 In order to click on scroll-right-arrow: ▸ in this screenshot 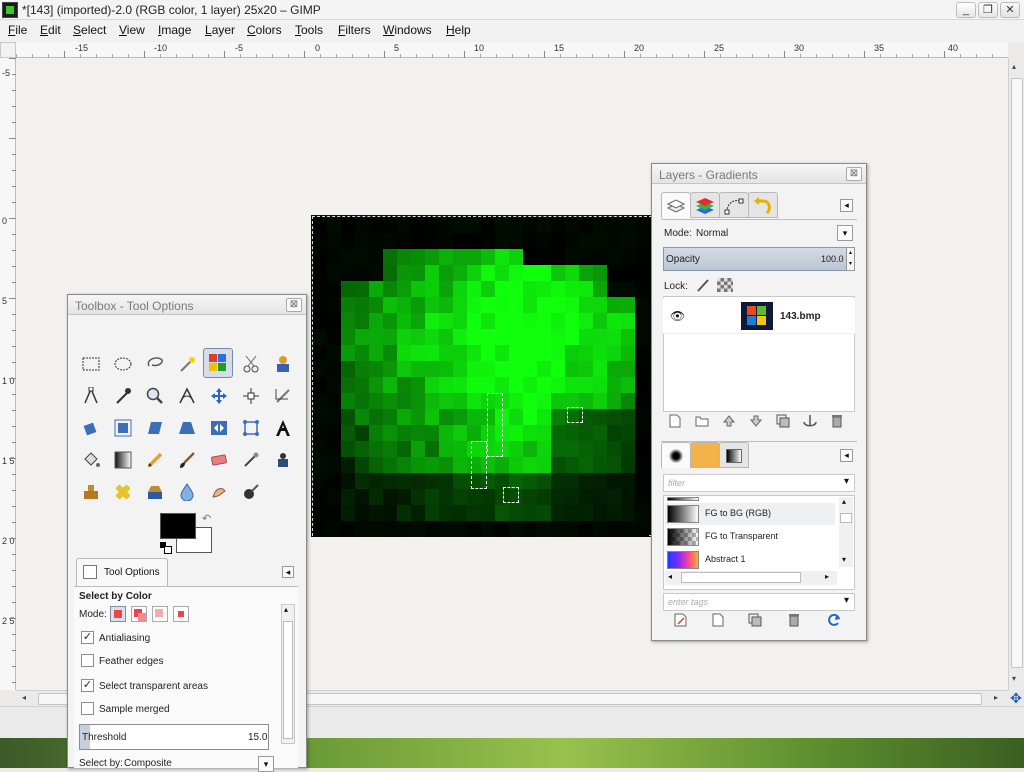, I will do `click(996, 697)`.